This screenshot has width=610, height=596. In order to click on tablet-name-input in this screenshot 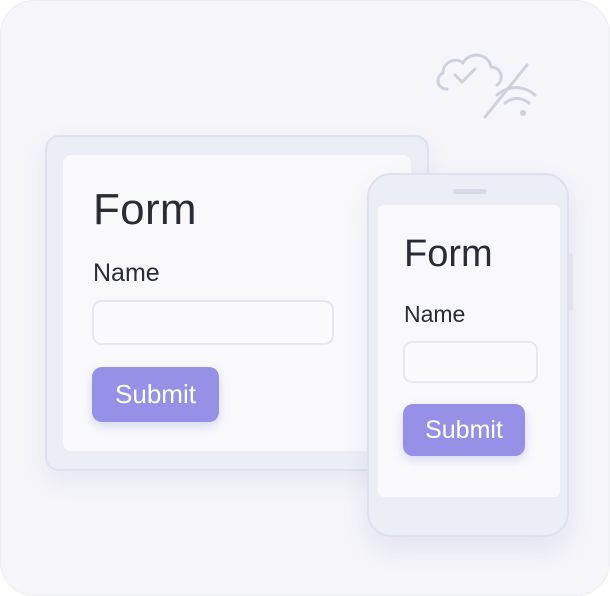, I will do `click(213, 322)`.